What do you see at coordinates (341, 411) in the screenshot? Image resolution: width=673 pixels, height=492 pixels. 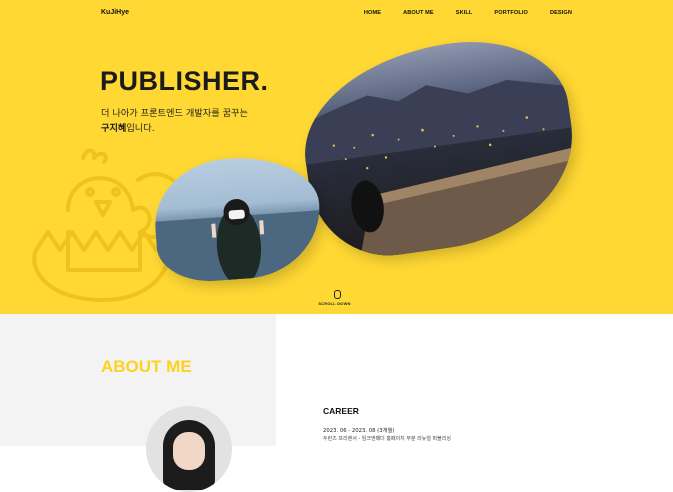 I see `career-title: CAREER` at bounding box center [341, 411].